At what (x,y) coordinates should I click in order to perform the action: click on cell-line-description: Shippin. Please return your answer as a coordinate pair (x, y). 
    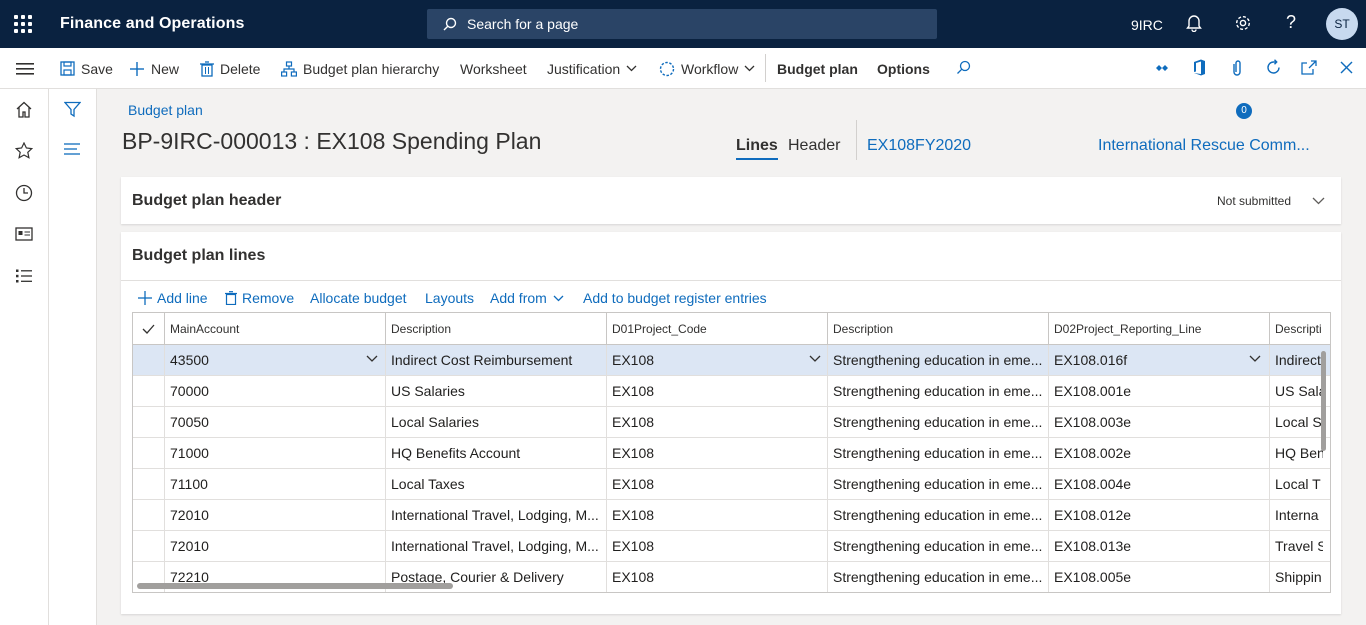
    Looking at the image, I should click on (1296, 577).